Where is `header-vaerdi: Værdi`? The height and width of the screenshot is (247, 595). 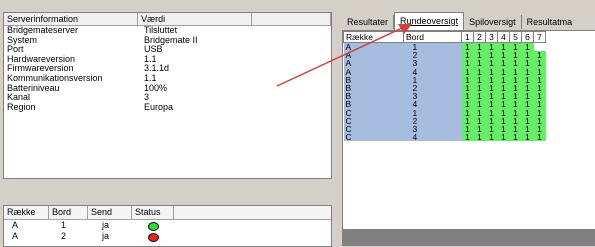
header-vaerdi: Værdi is located at coordinates (195, 19).